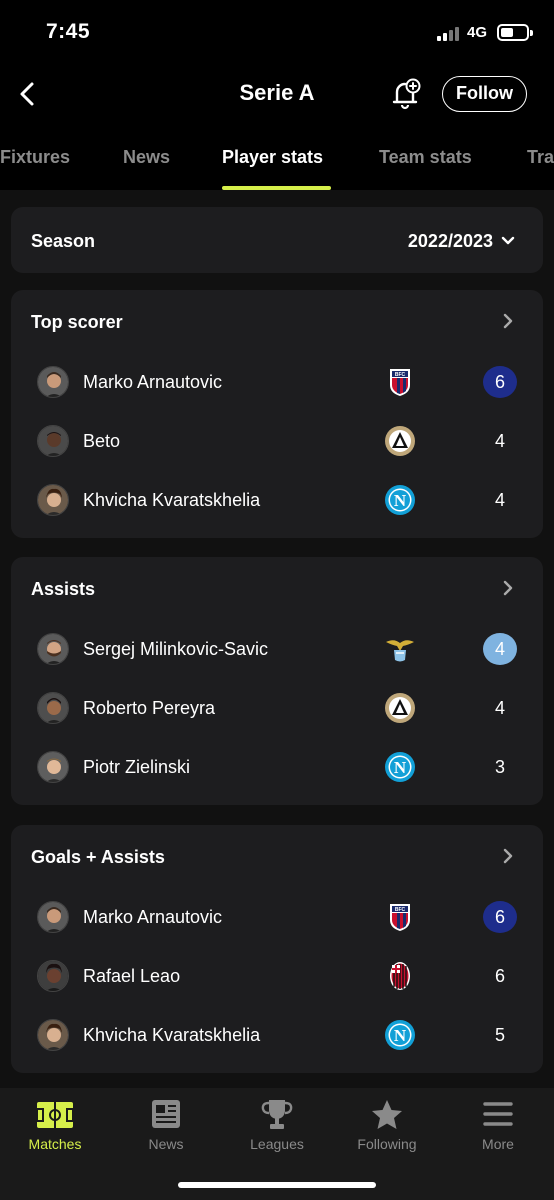 Image resolution: width=554 pixels, height=1200 pixels. I want to click on nav-label: Following, so click(387, 1144).